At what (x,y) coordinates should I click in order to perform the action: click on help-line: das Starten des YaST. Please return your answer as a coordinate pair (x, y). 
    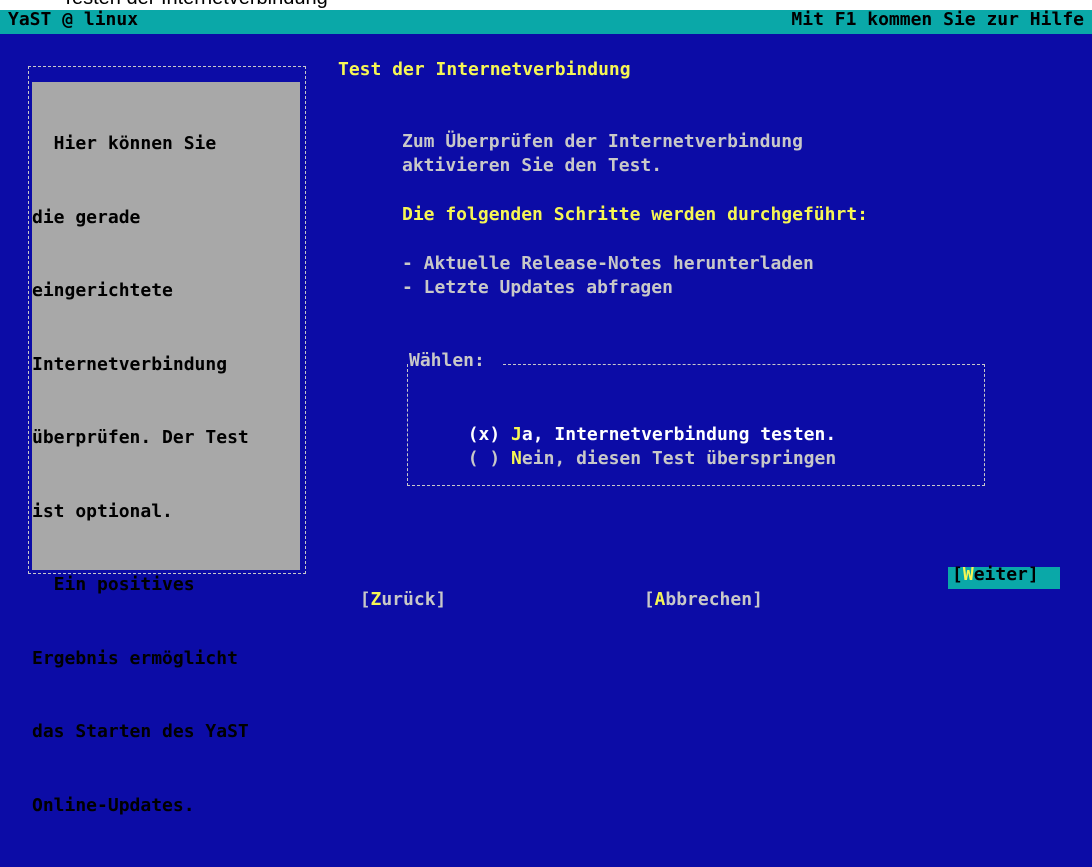
    Looking at the image, I should click on (140, 731).